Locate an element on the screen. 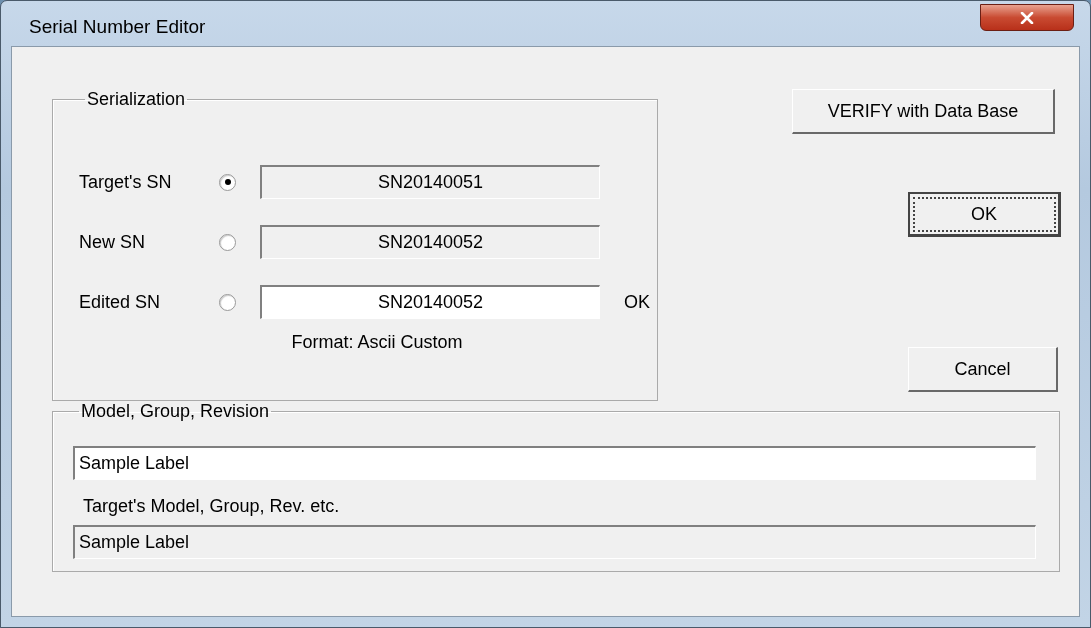 This screenshot has width=1091, height=628. dialog-button: Cancel is located at coordinates (983, 369).